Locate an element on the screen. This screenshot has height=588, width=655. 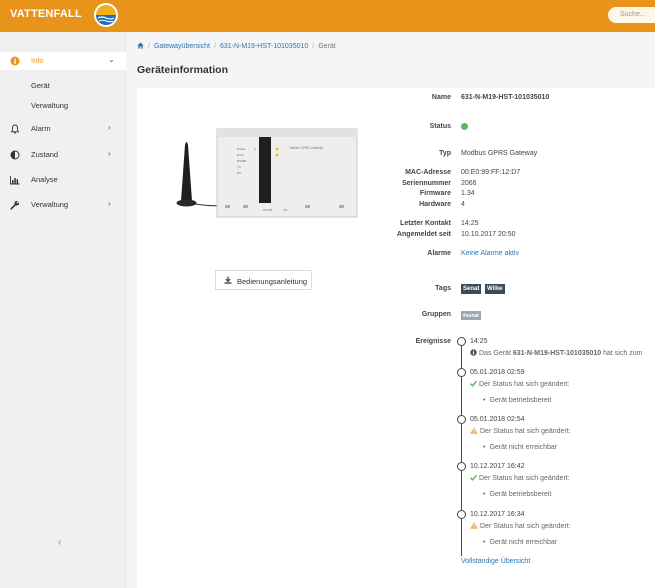
sidebar-item-verwaltung: Verwaltung › is located at coordinates (63, 205).